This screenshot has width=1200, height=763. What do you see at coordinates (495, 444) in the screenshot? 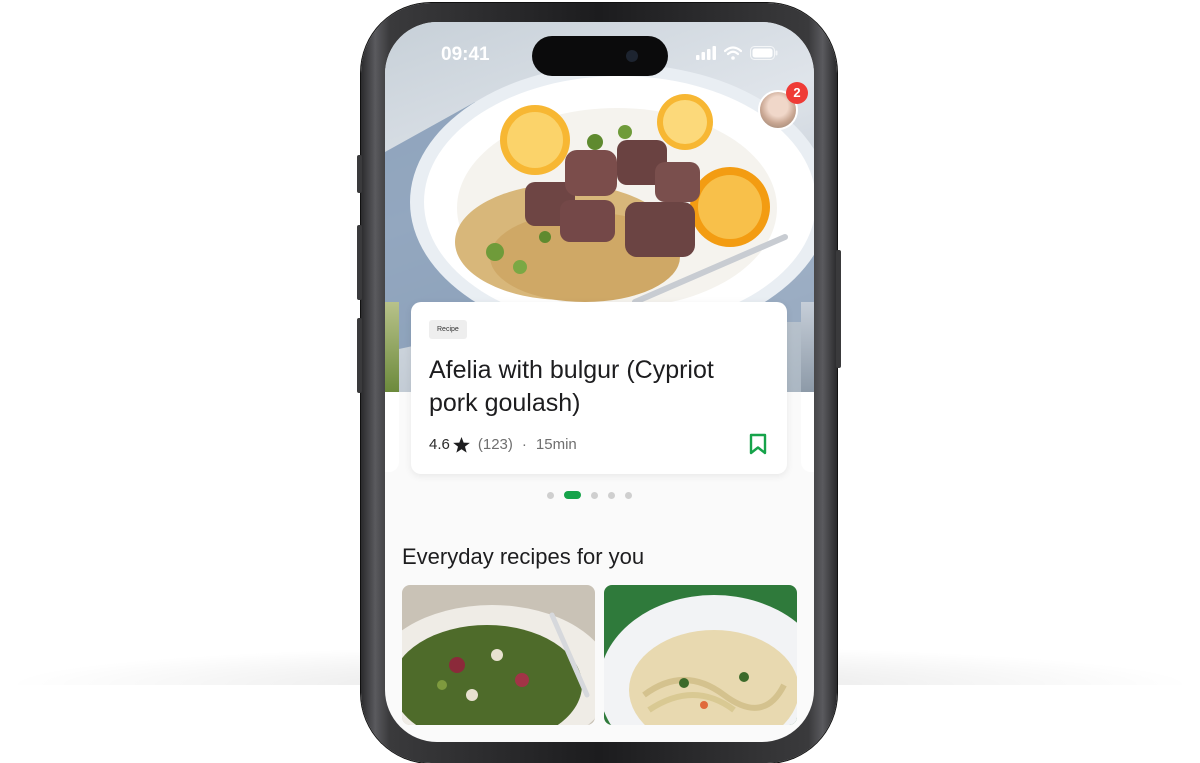
I see `recipe-review-count: (123)` at bounding box center [495, 444].